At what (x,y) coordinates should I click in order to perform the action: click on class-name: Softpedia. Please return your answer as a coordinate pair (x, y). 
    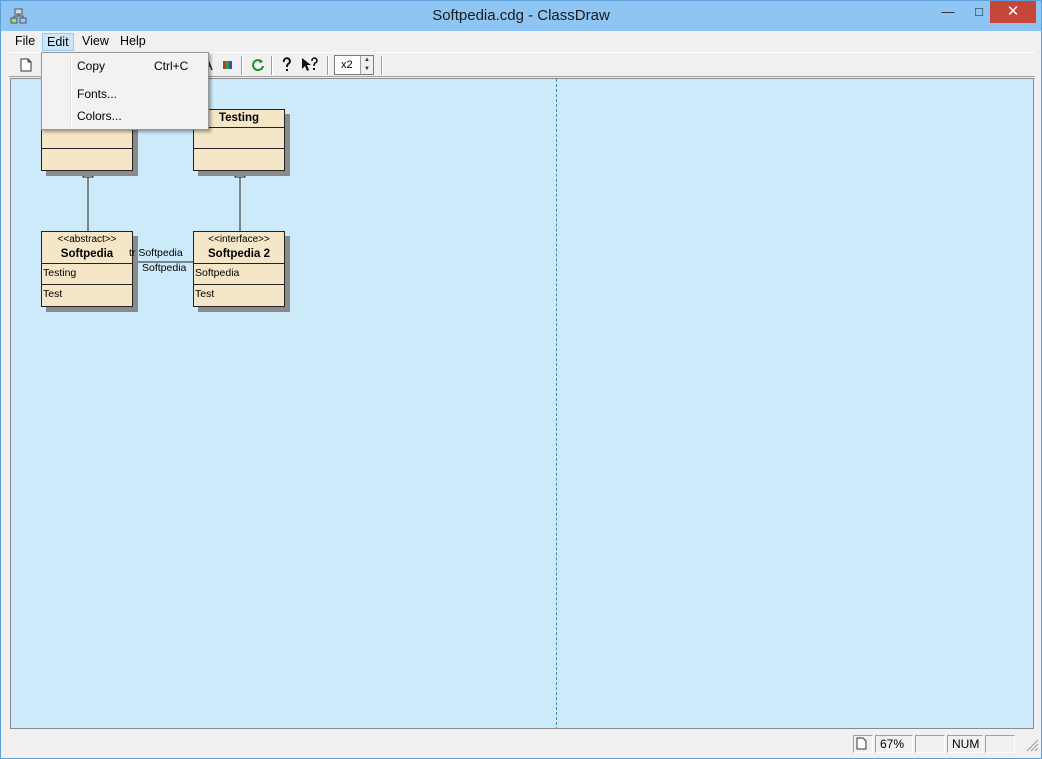
    Looking at the image, I should click on (87, 254).